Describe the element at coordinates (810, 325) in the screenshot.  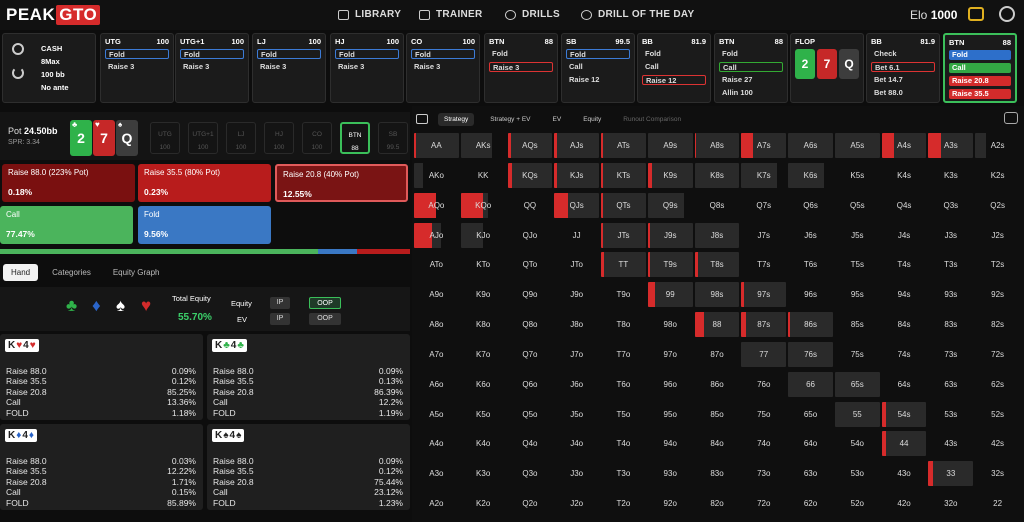
I see `hand-cell-86s: 86s` at that location.